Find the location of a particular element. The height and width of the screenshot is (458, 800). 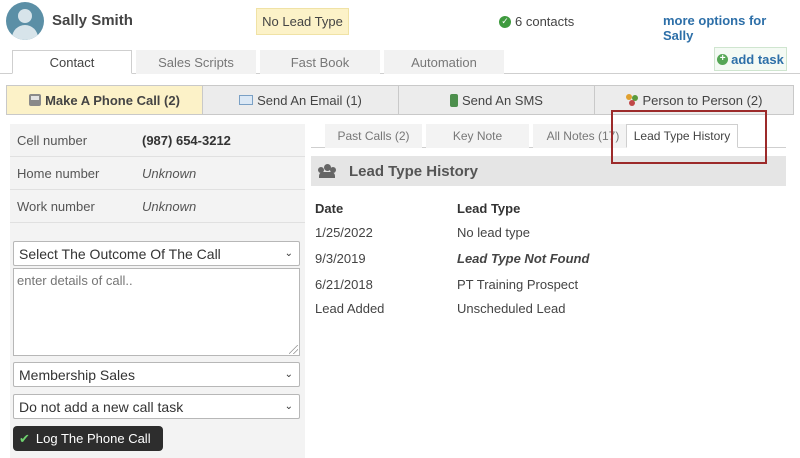

log-phone-call-button: ✔ Log The Phone Call is located at coordinates (88, 438).